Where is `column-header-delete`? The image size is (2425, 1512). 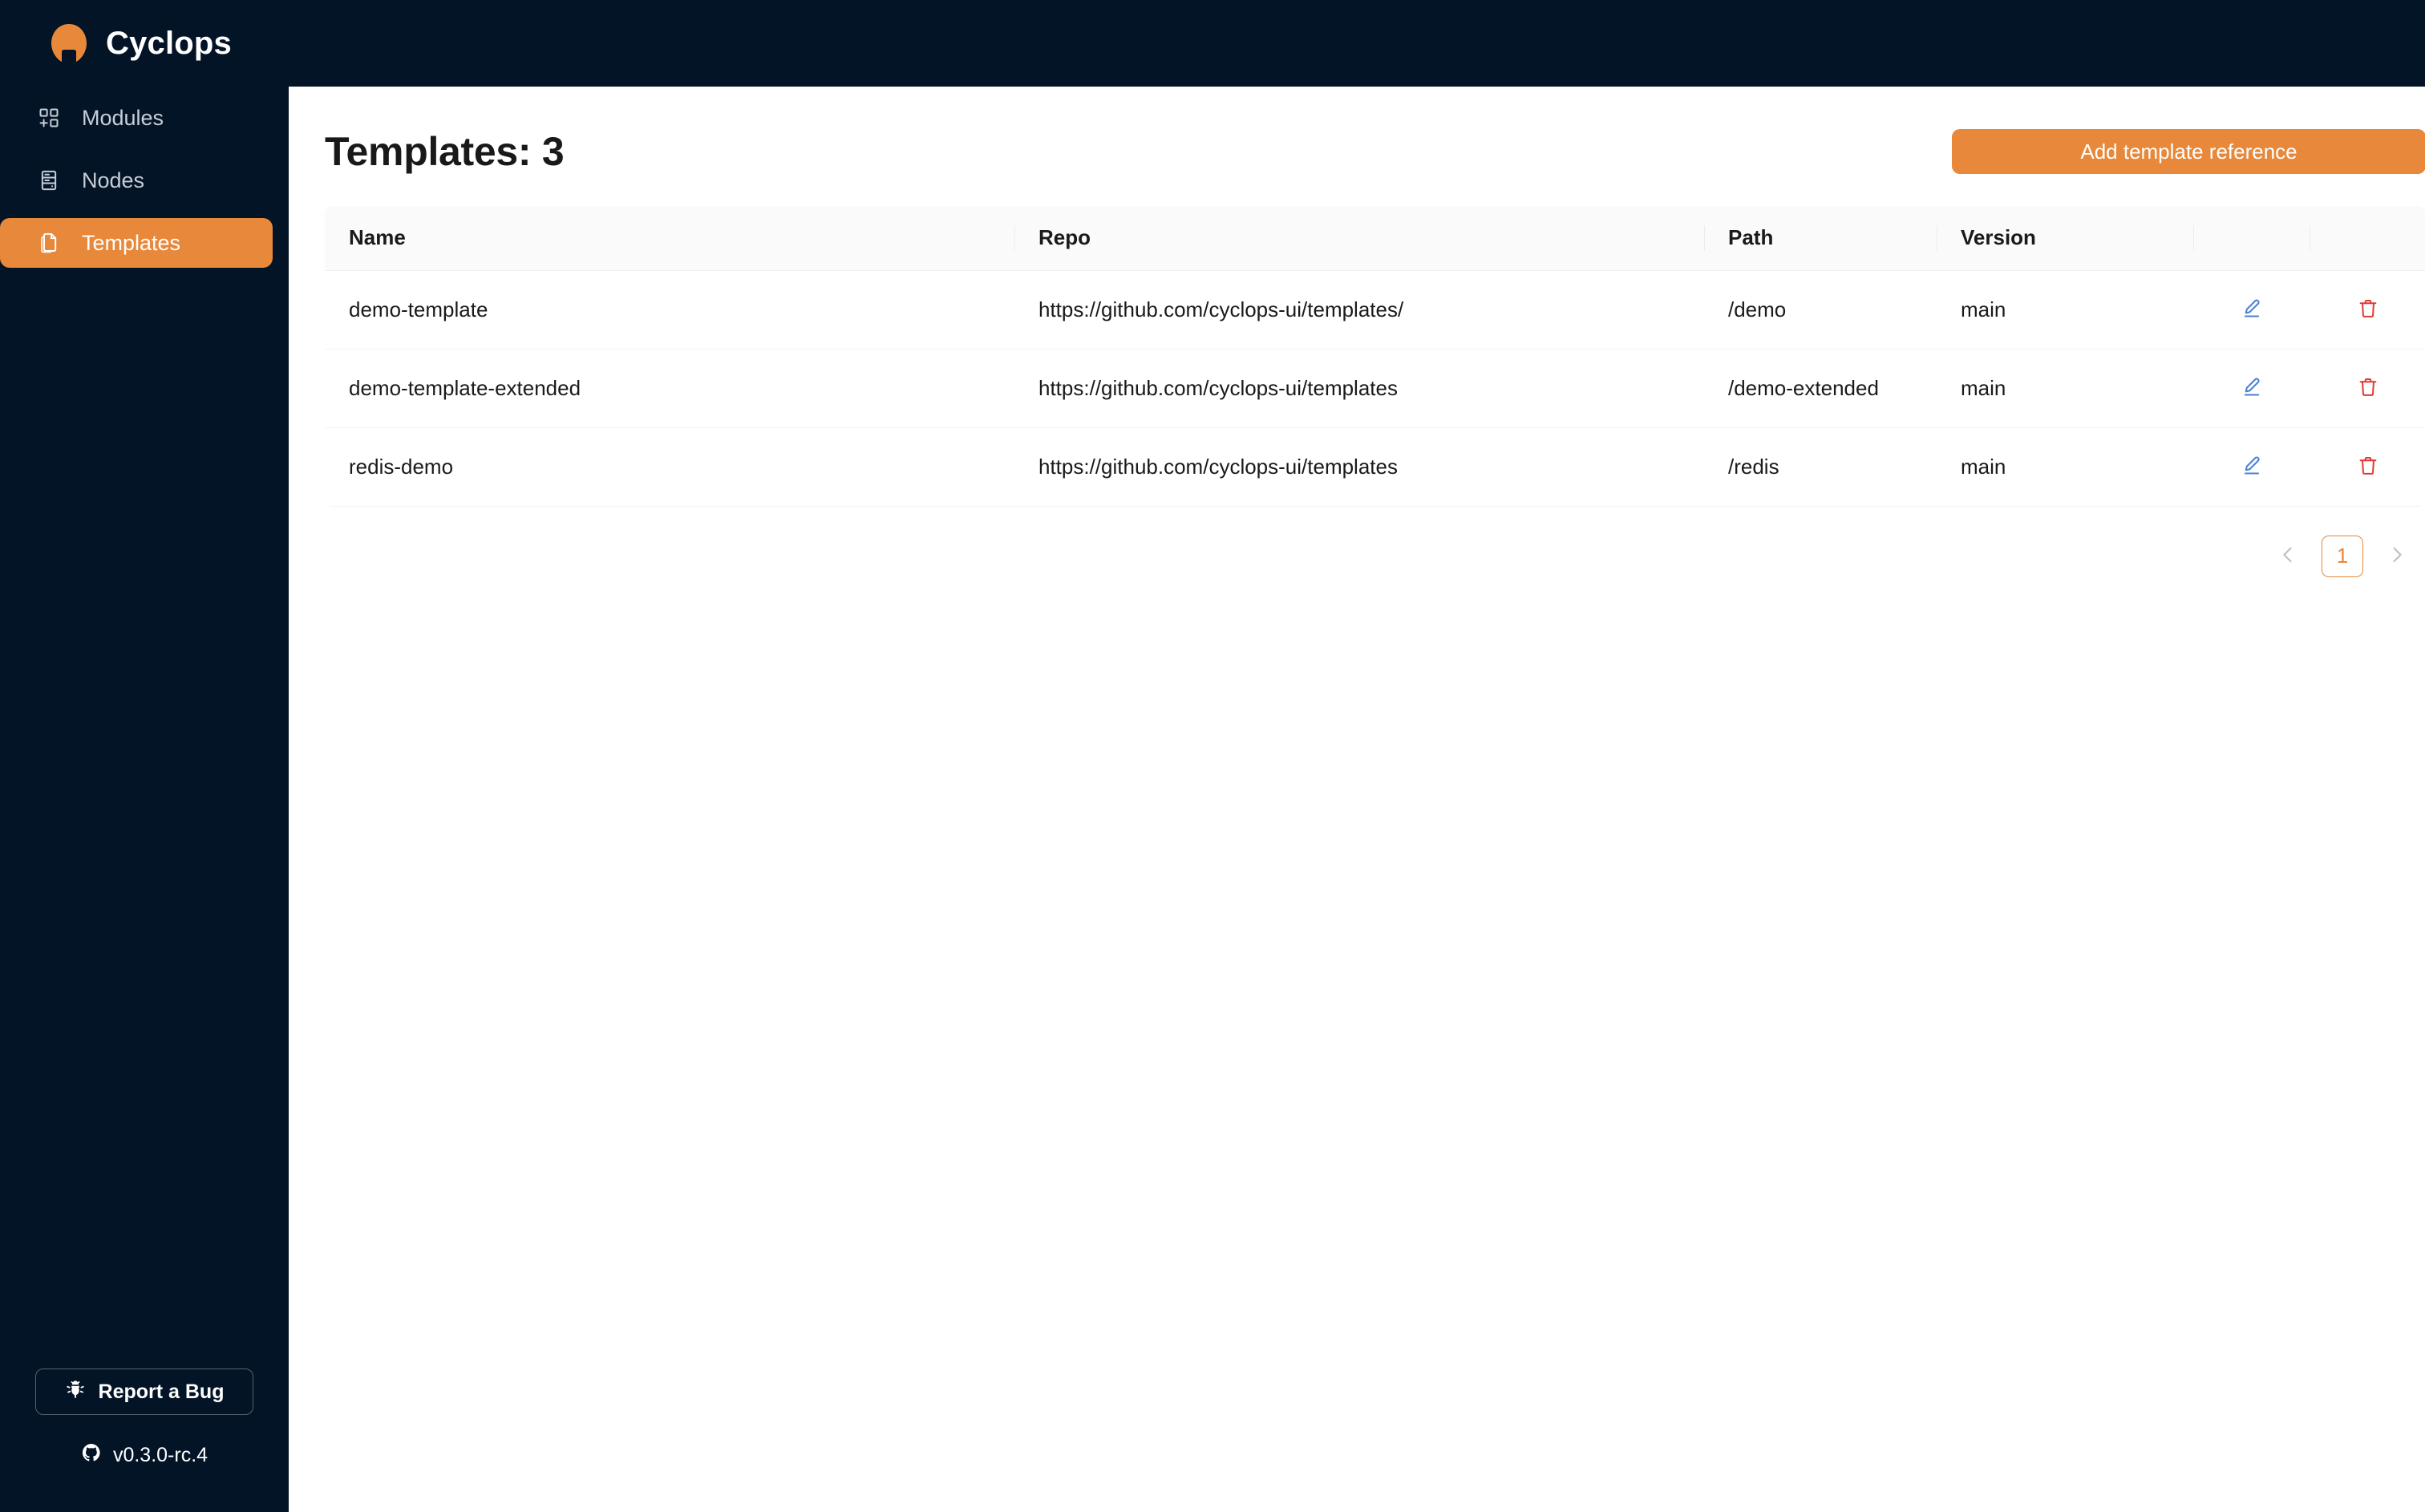 column-header-delete is located at coordinates (2367, 239).